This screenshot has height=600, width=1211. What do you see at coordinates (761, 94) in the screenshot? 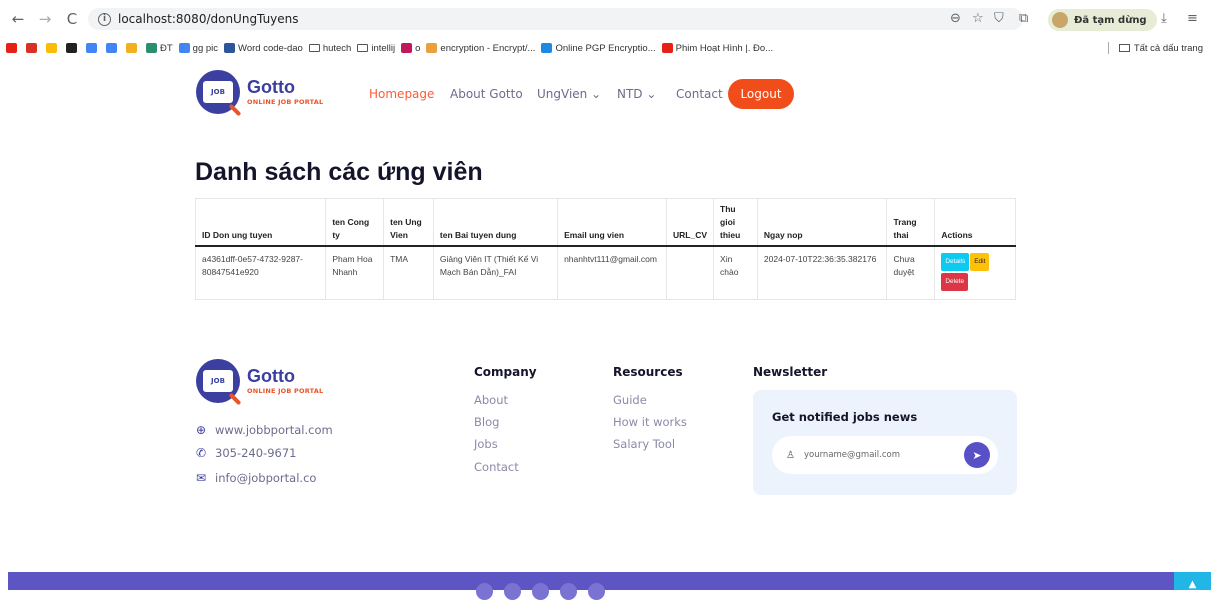
I see `logout-button: Logout` at bounding box center [761, 94].